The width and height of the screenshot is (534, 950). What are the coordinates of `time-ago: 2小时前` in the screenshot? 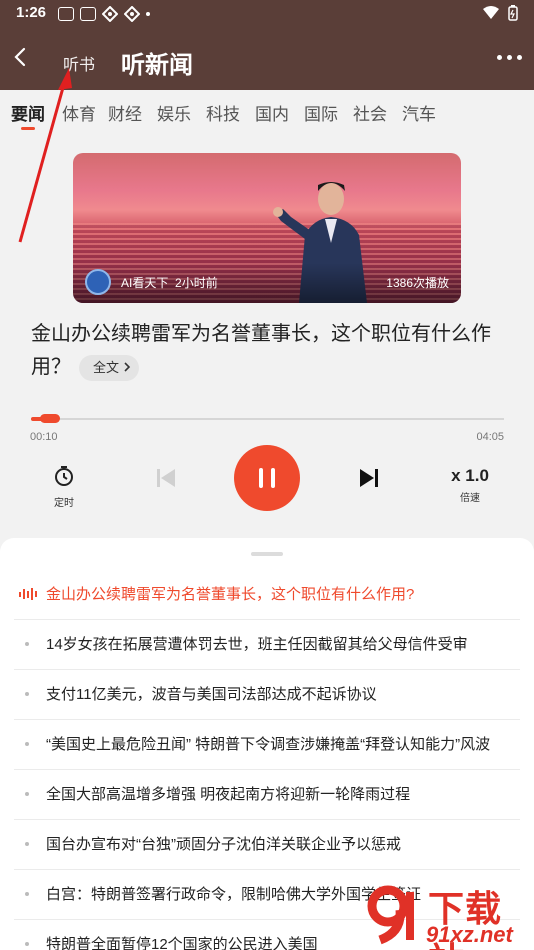 It's located at (196, 283).